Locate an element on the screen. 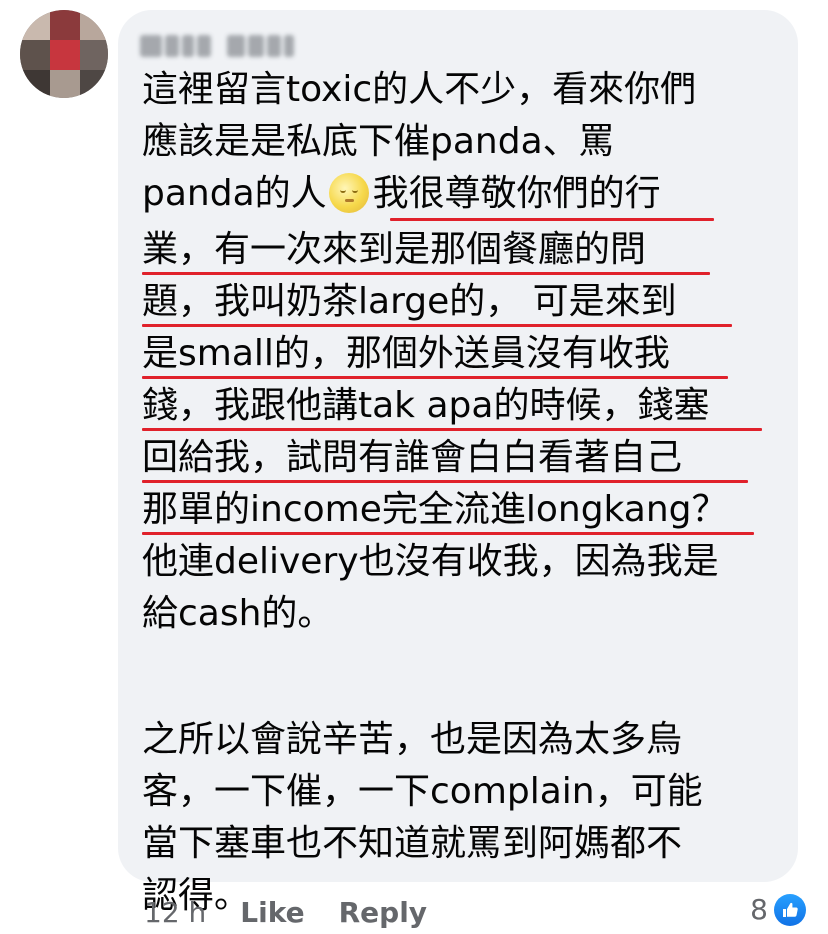  moon-face-icon is located at coordinates (348, 193).